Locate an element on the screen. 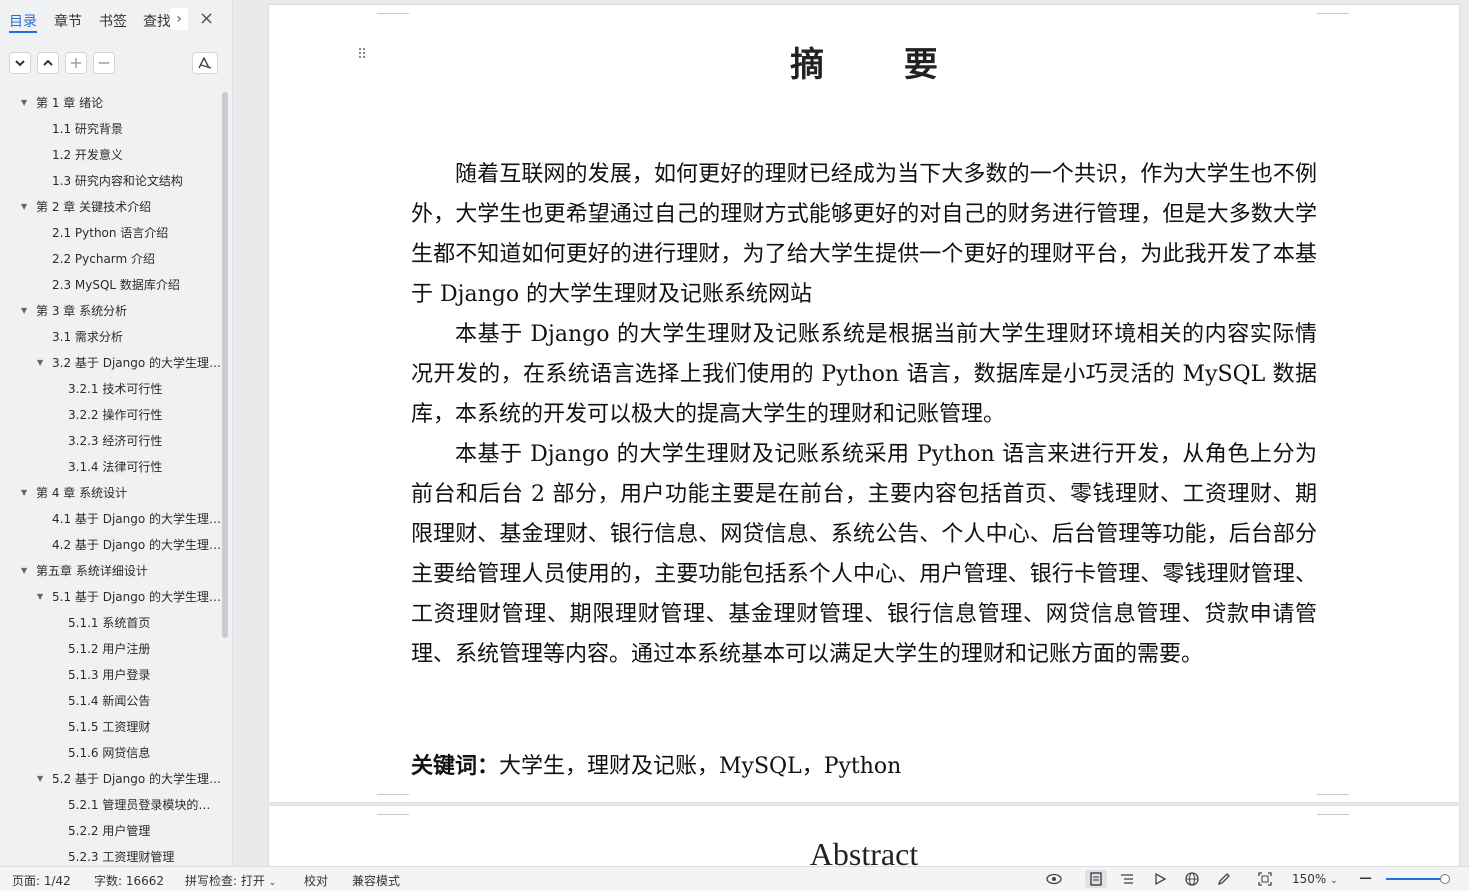  proofread-button: 校对 is located at coordinates (316, 880).